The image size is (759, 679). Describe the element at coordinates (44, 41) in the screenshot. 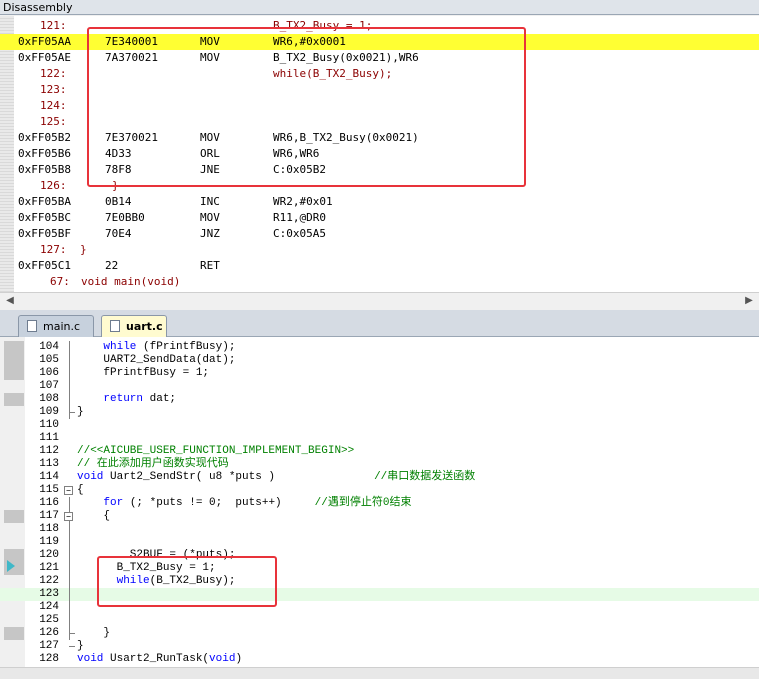

I see `asm-address: 0xFF05AA` at that location.